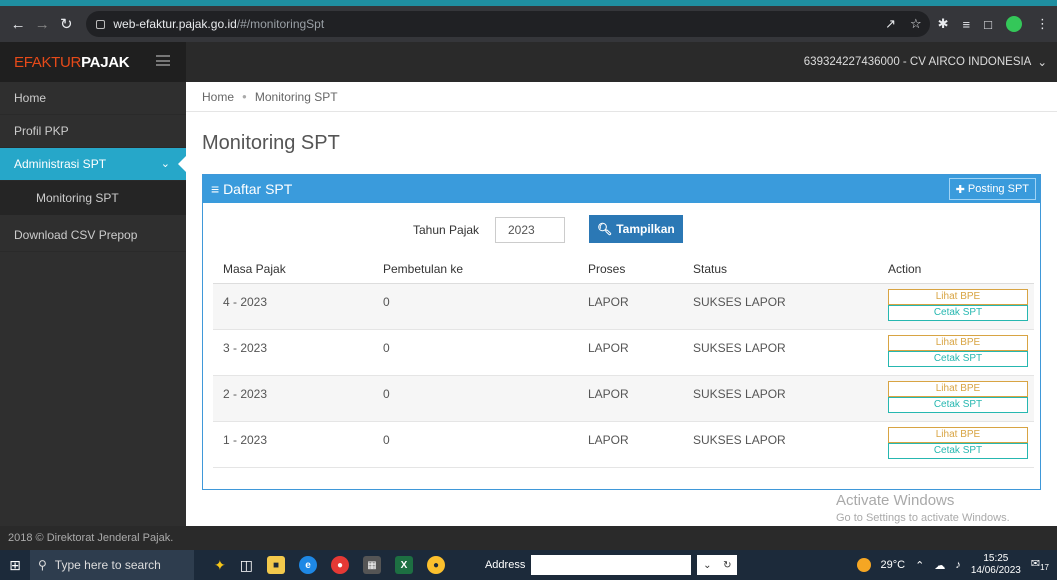 The width and height of the screenshot is (1057, 580). What do you see at coordinates (621, 189) in the screenshot?
I see `panel-header: ≡ Daftar SPT ✚ Posting SPT` at bounding box center [621, 189].